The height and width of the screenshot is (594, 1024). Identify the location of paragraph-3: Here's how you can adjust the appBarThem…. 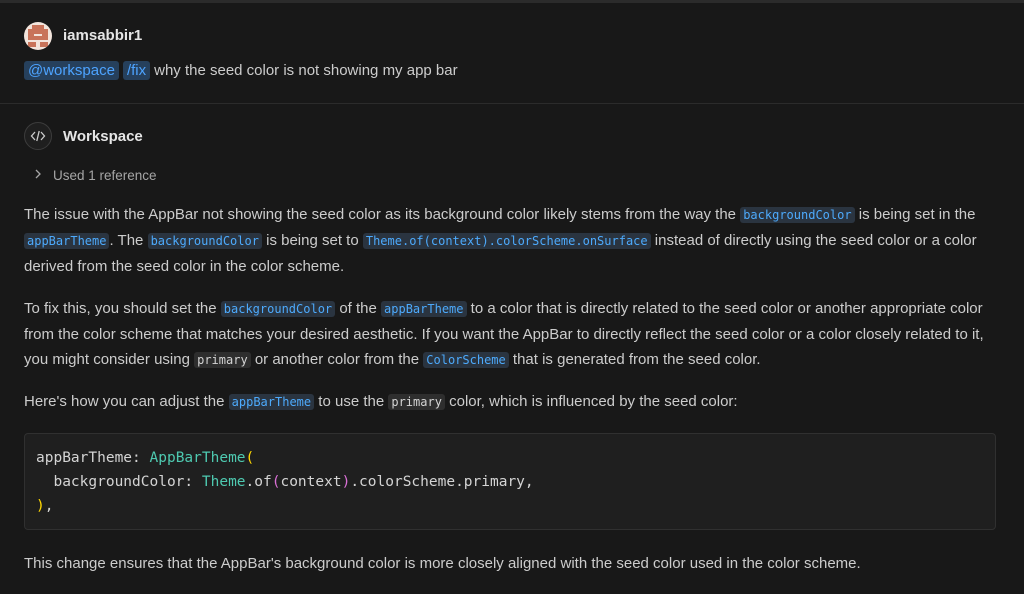
(511, 402).